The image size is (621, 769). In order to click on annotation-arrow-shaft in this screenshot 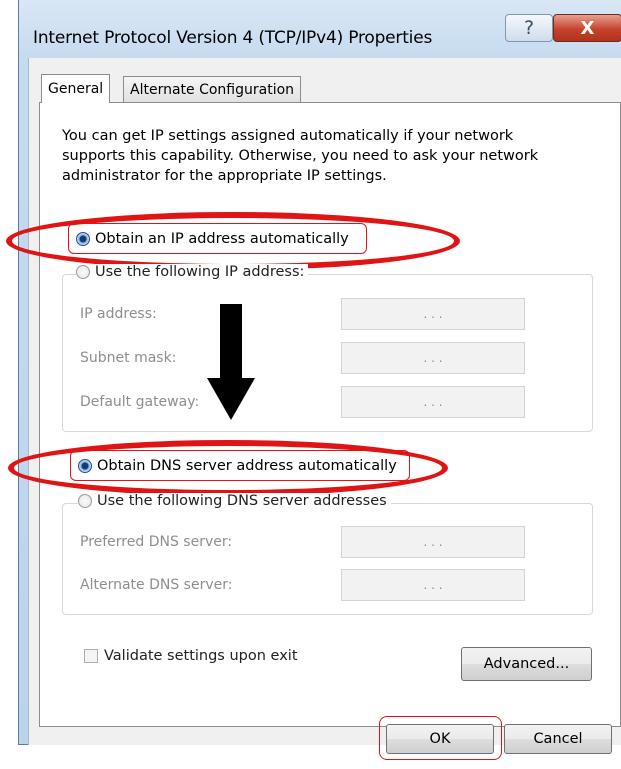, I will do `click(231, 343)`.